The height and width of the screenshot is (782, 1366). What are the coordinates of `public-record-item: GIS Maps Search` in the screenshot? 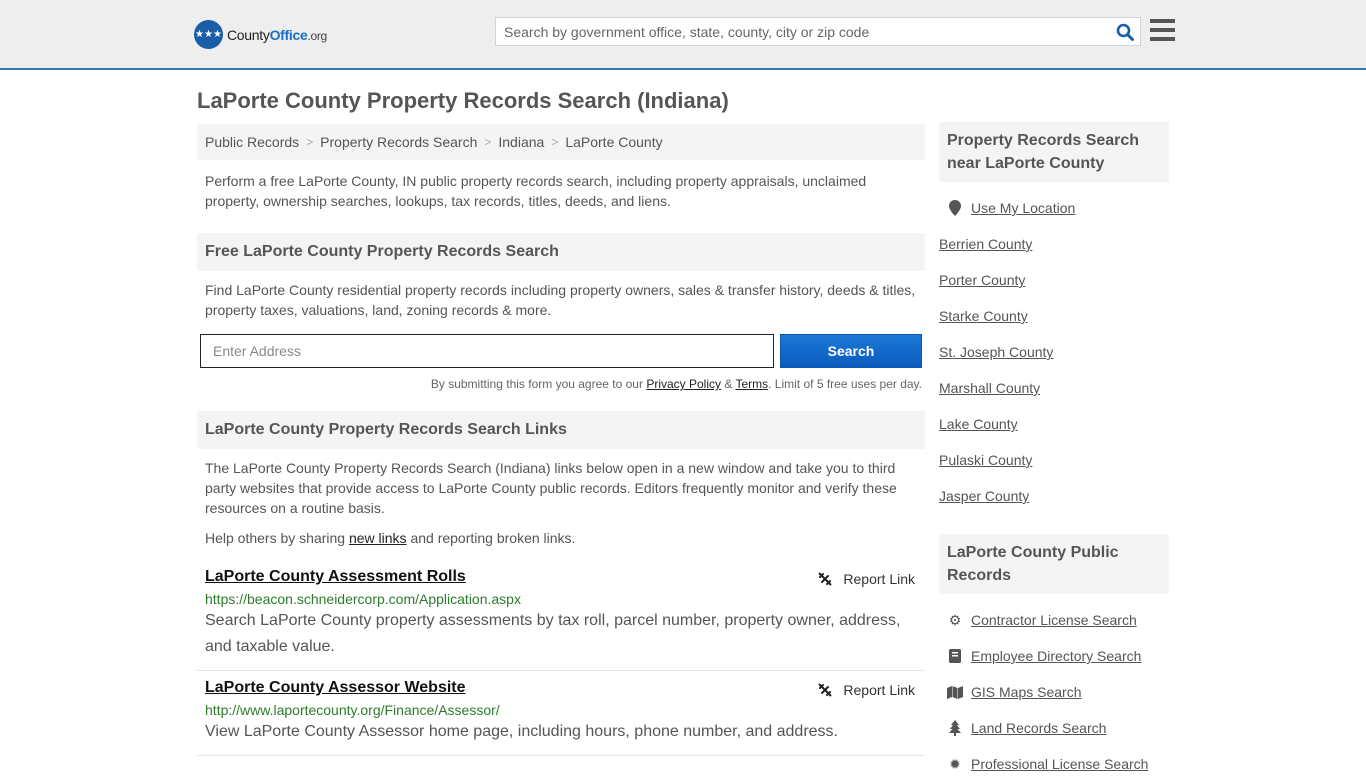 It's located at (1054, 692).